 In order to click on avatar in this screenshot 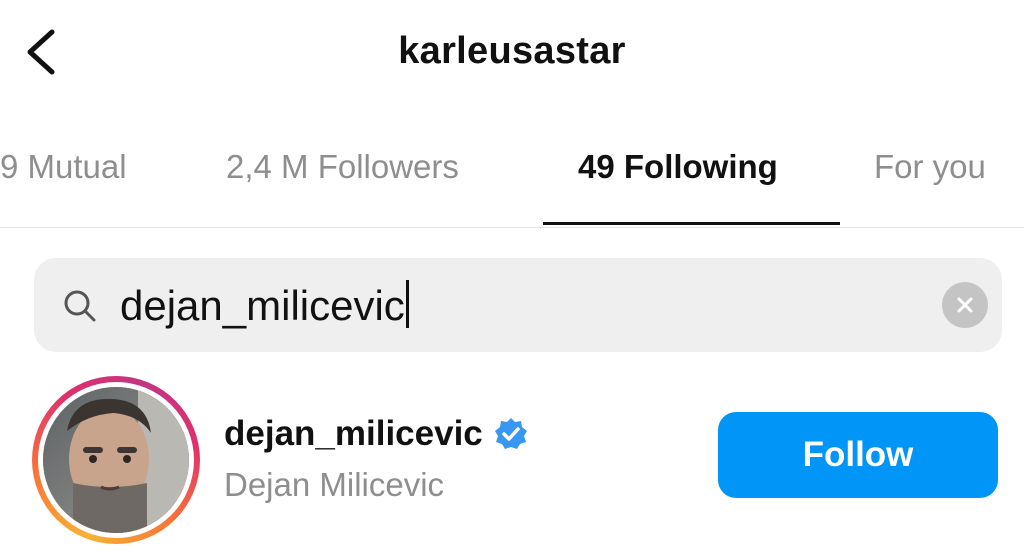, I will do `click(116, 460)`.